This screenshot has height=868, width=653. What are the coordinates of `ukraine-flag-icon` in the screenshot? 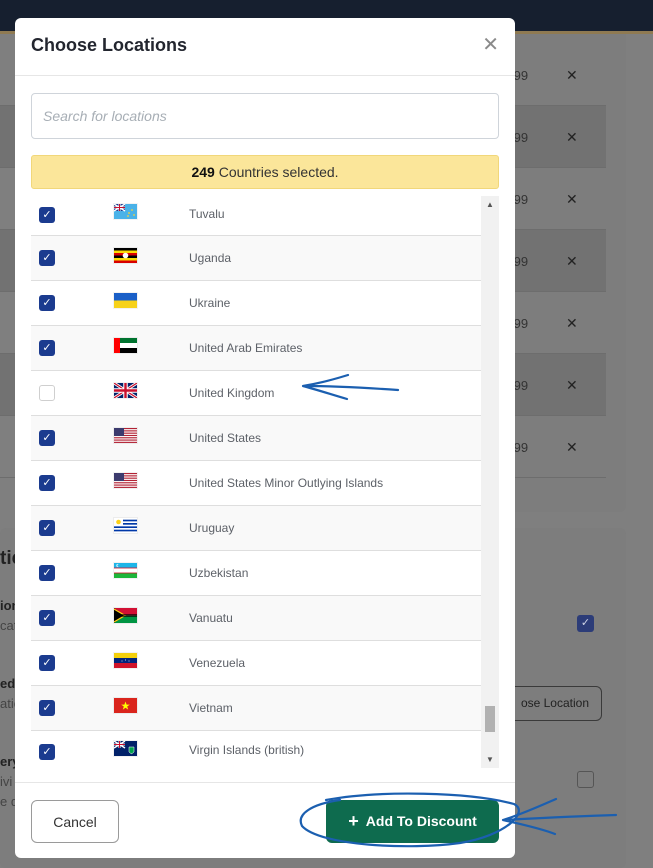 It's located at (125, 300).